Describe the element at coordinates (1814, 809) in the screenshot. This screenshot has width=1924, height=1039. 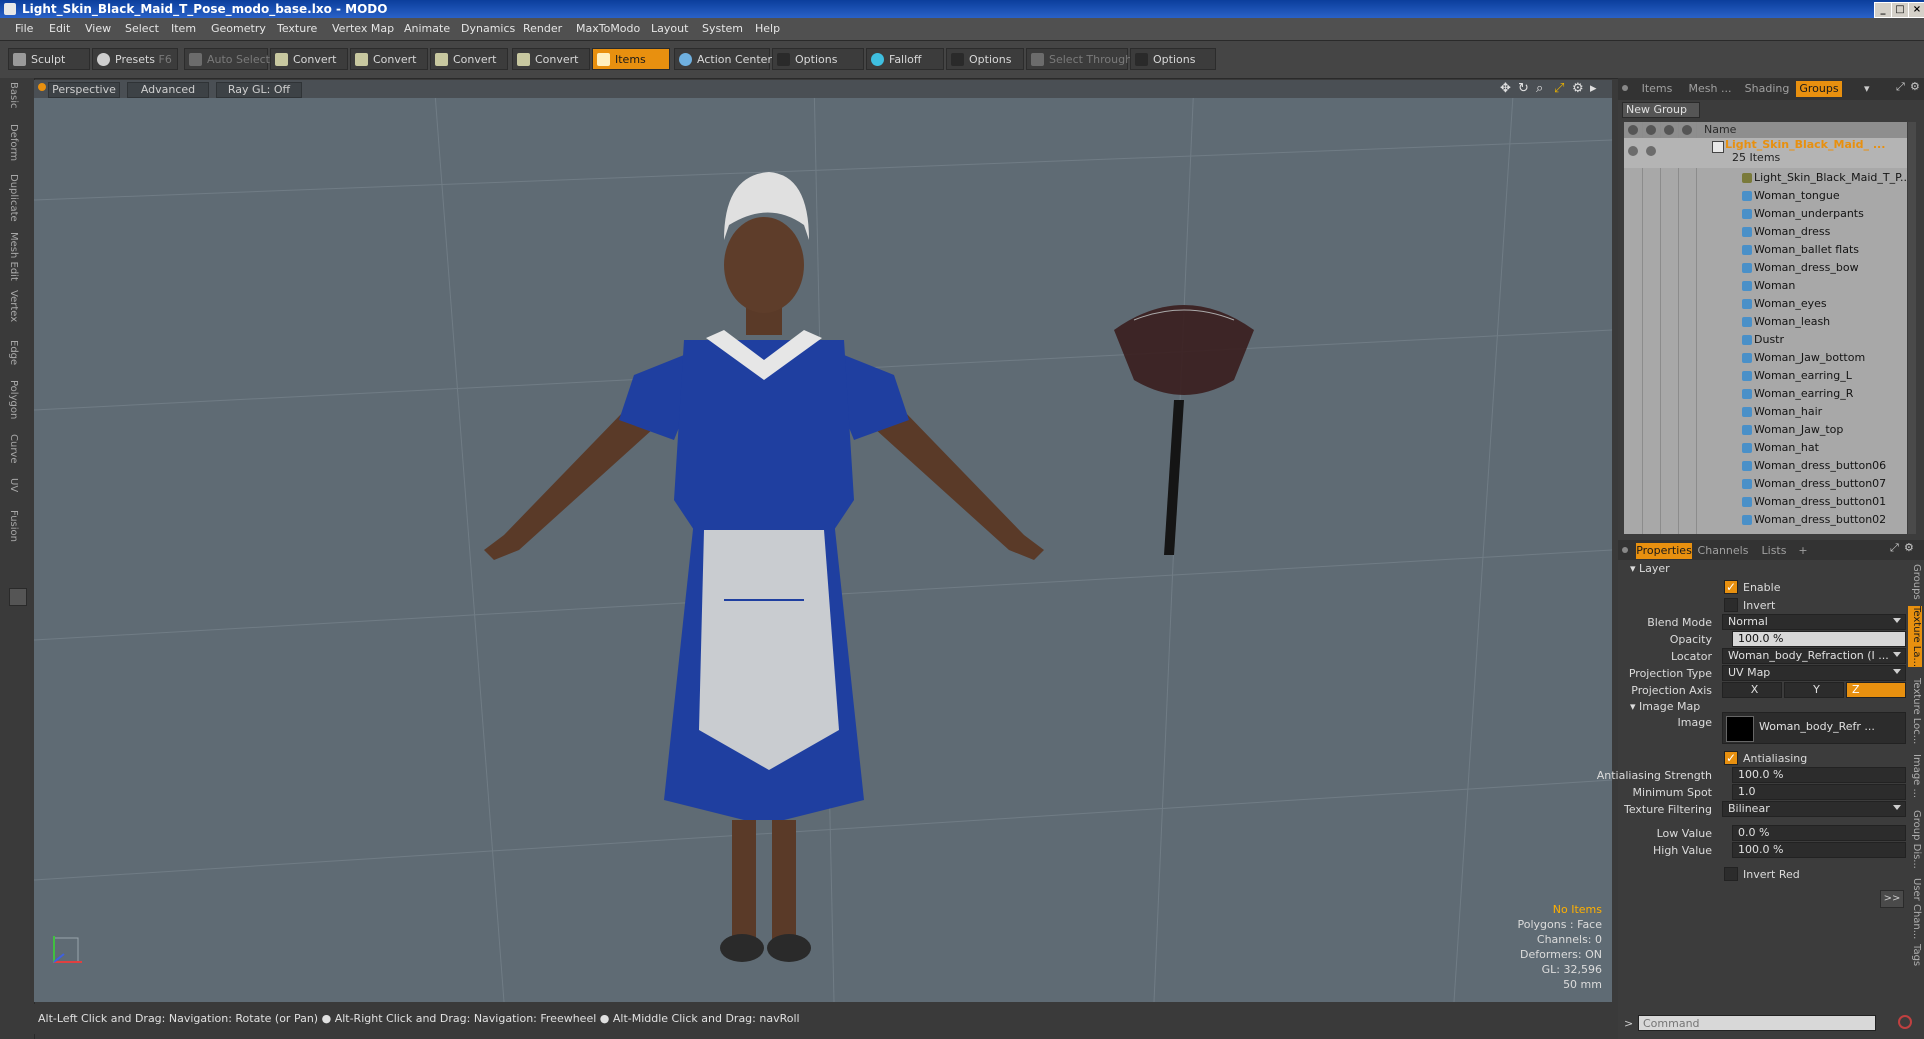
I see `texture-filtering-select: Bilinear` at that location.